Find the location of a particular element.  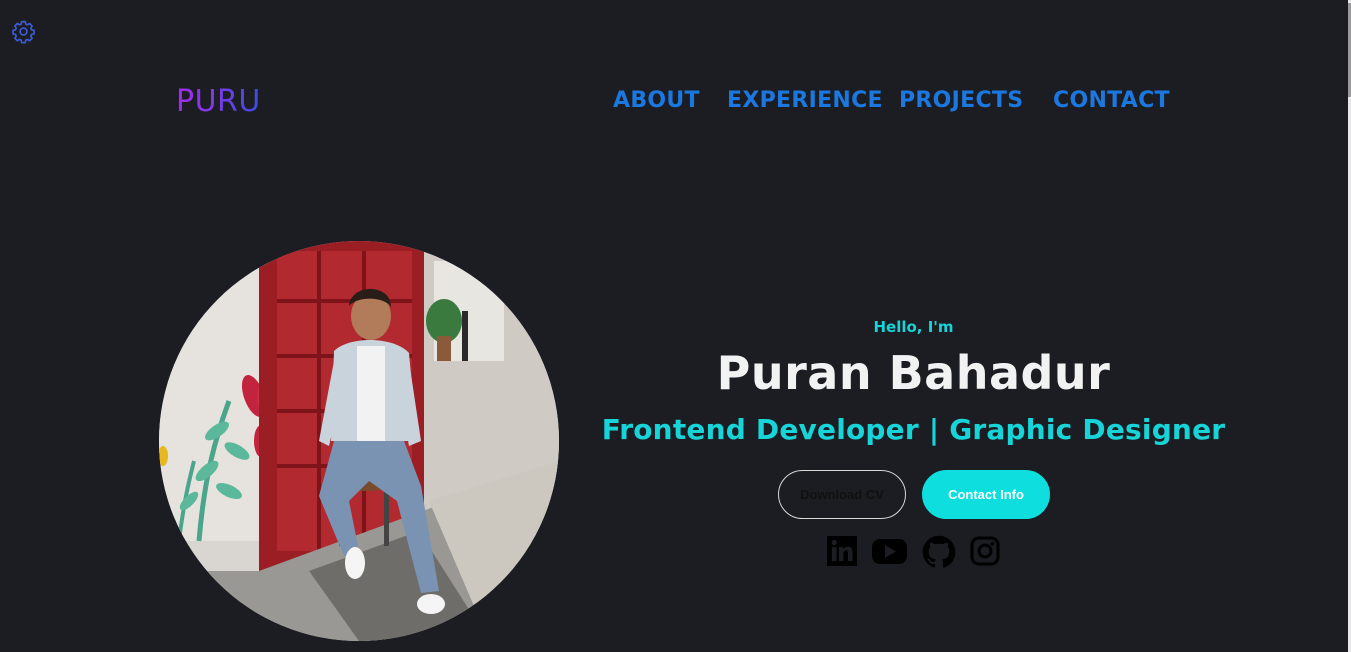

linkedin-icon is located at coordinates (842, 551).